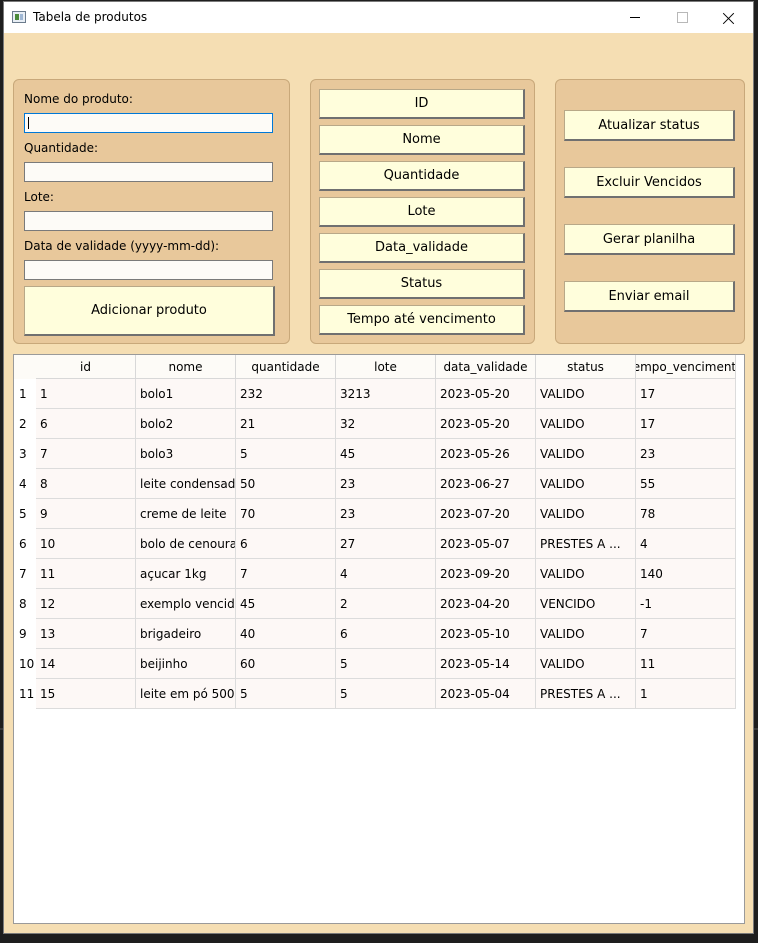 The image size is (758, 943). What do you see at coordinates (686, 574) in the screenshot?
I see `table-cell-tempo-vencimento: 140` at bounding box center [686, 574].